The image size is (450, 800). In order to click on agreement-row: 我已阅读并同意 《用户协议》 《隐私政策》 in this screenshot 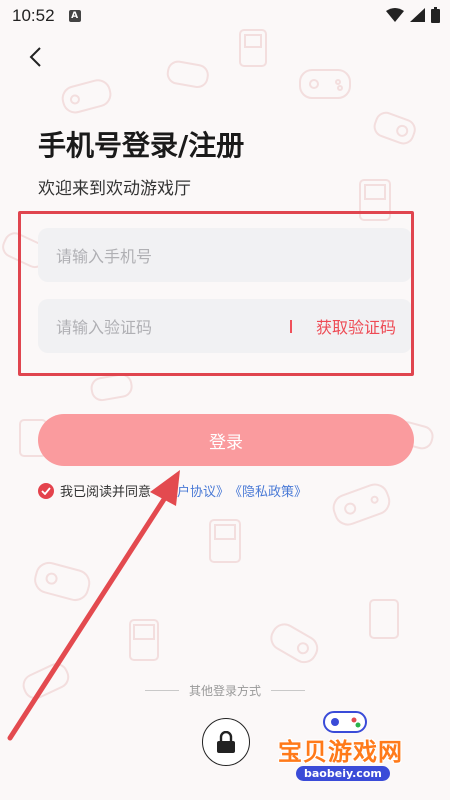, I will do `click(172, 490)`.